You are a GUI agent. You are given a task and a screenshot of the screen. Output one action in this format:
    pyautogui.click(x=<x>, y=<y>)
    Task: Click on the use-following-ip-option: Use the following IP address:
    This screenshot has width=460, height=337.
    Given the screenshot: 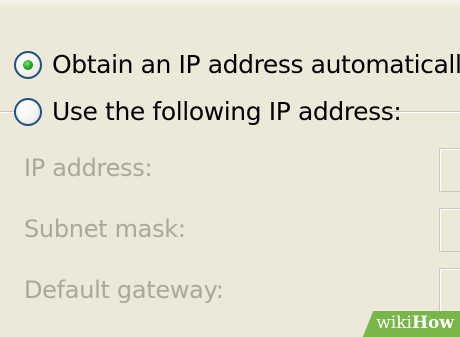 What is the action you would take?
    pyautogui.click(x=208, y=111)
    